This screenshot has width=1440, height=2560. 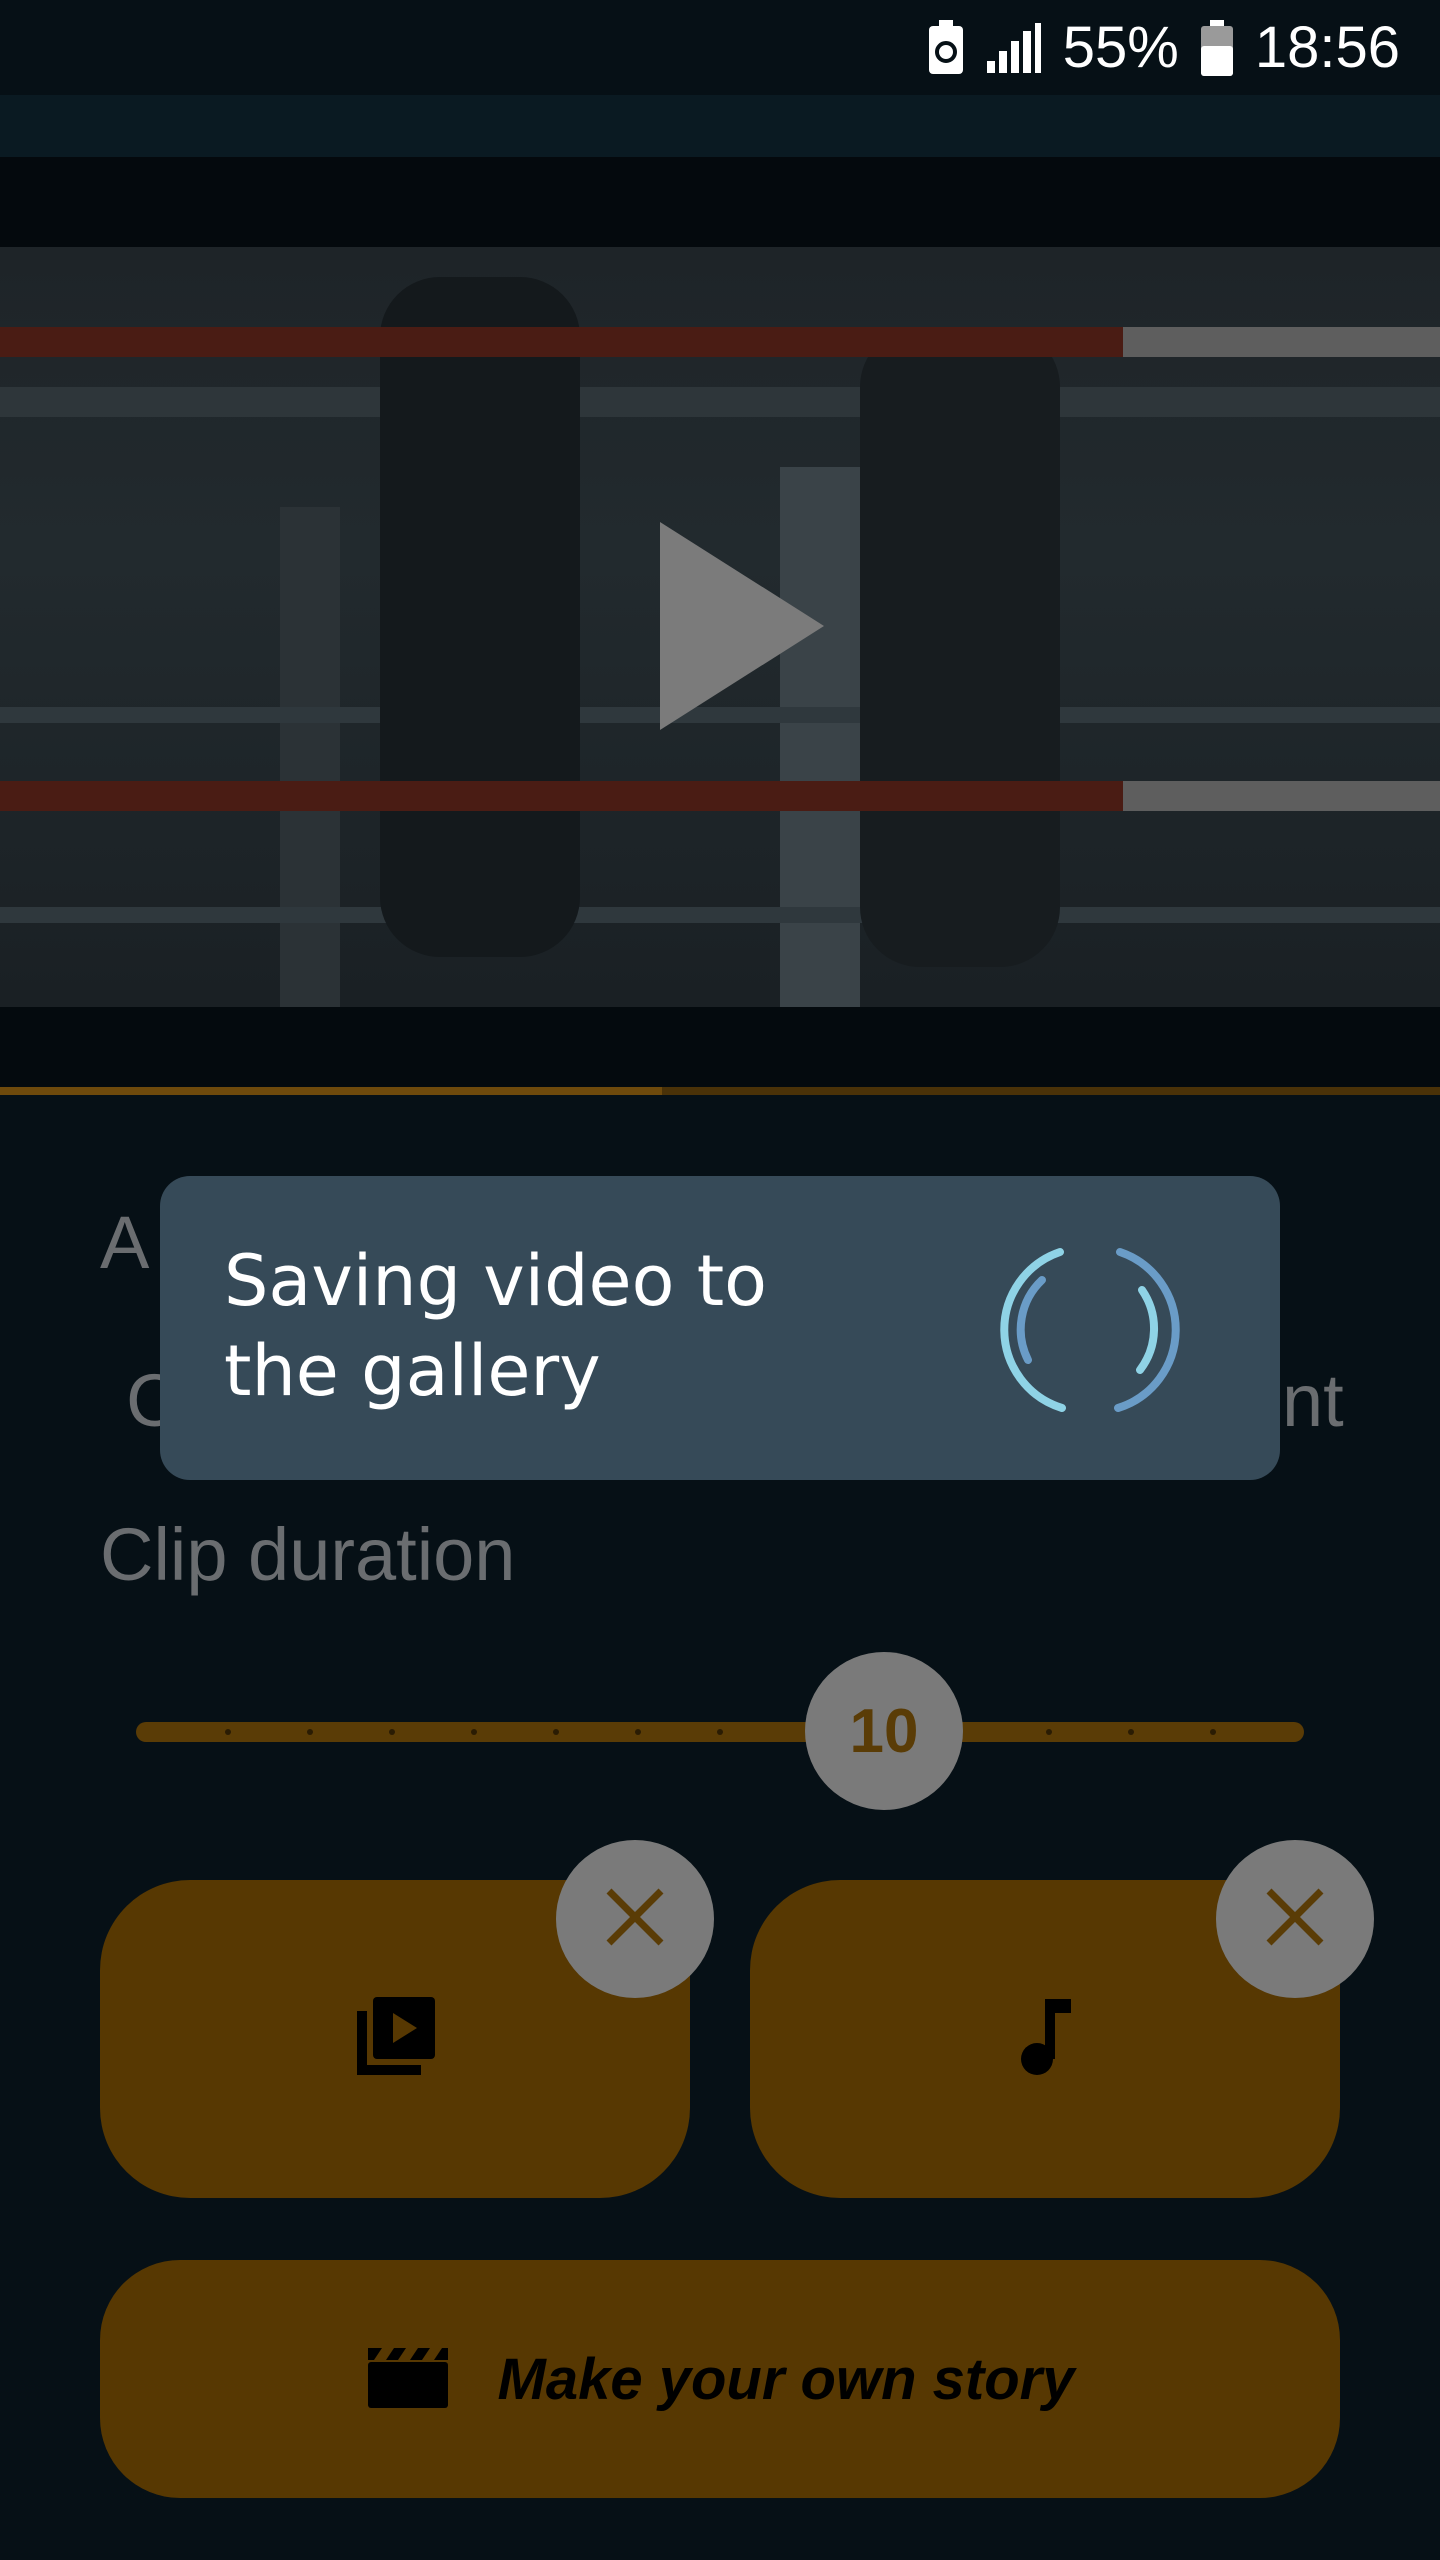 What do you see at coordinates (720, 915) in the screenshot?
I see `ring-rail` at bounding box center [720, 915].